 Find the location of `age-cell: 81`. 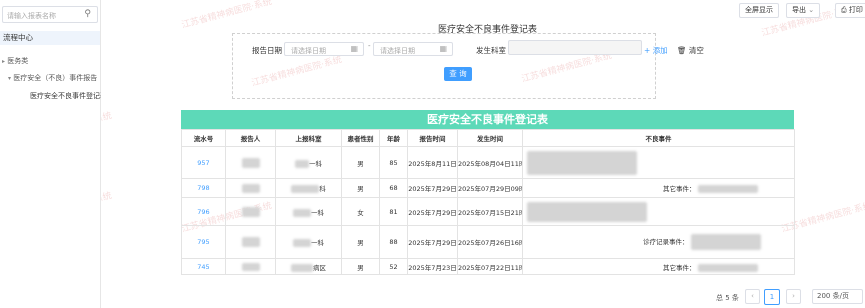

age-cell: 81 is located at coordinates (393, 211).